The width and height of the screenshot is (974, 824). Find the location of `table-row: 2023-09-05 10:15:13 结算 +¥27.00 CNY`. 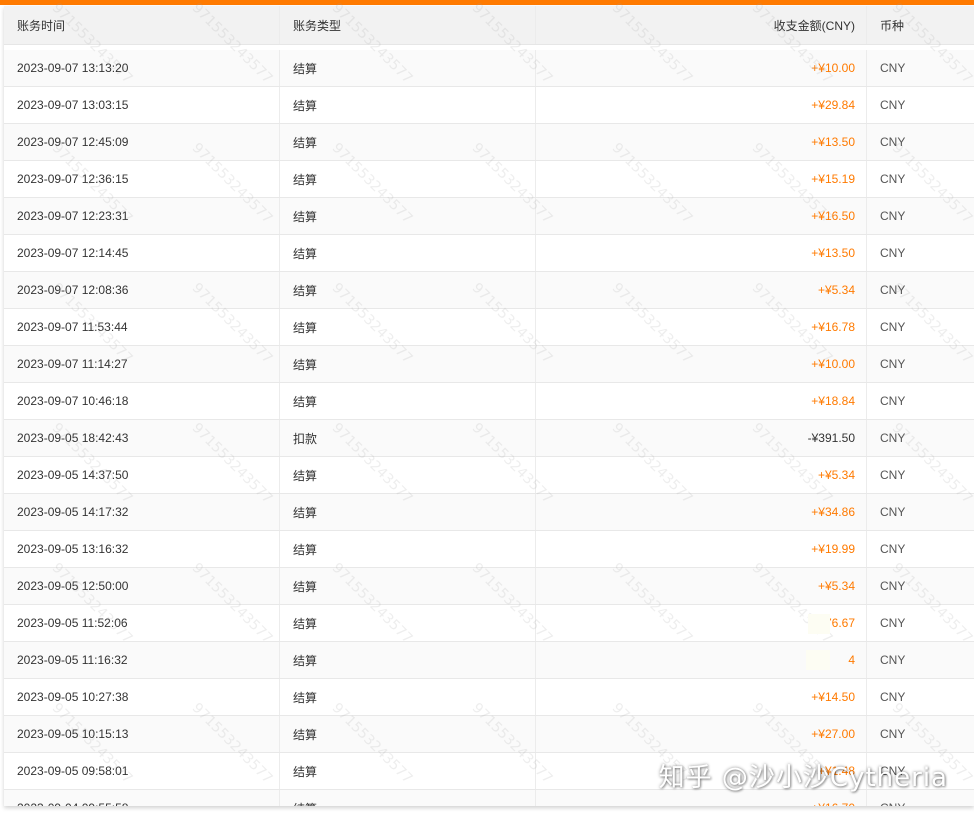

table-row: 2023-09-05 10:15:13 结算 +¥27.00 CNY is located at coordinates (489, 734).